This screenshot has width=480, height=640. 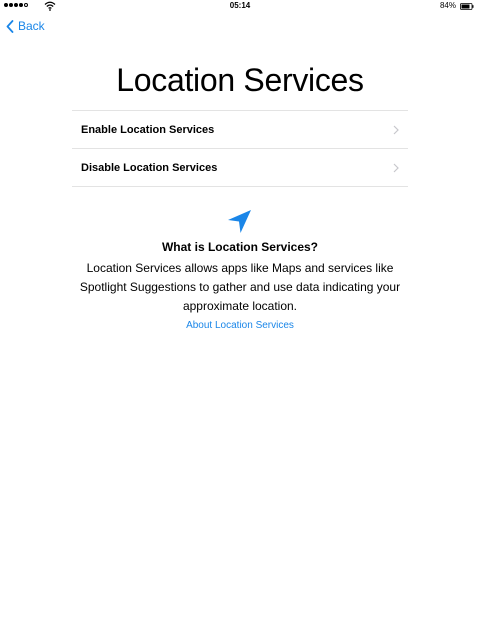 What do you see at coordinates (467, 6) in the screenshot?
I see `battery-icon` at bounding box center [467, 6].